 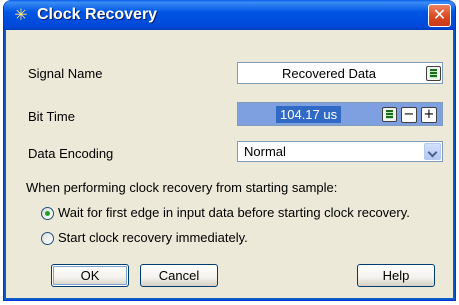 I want to click on signal-name-value: Recovered Data, so click(x=329, y=73).